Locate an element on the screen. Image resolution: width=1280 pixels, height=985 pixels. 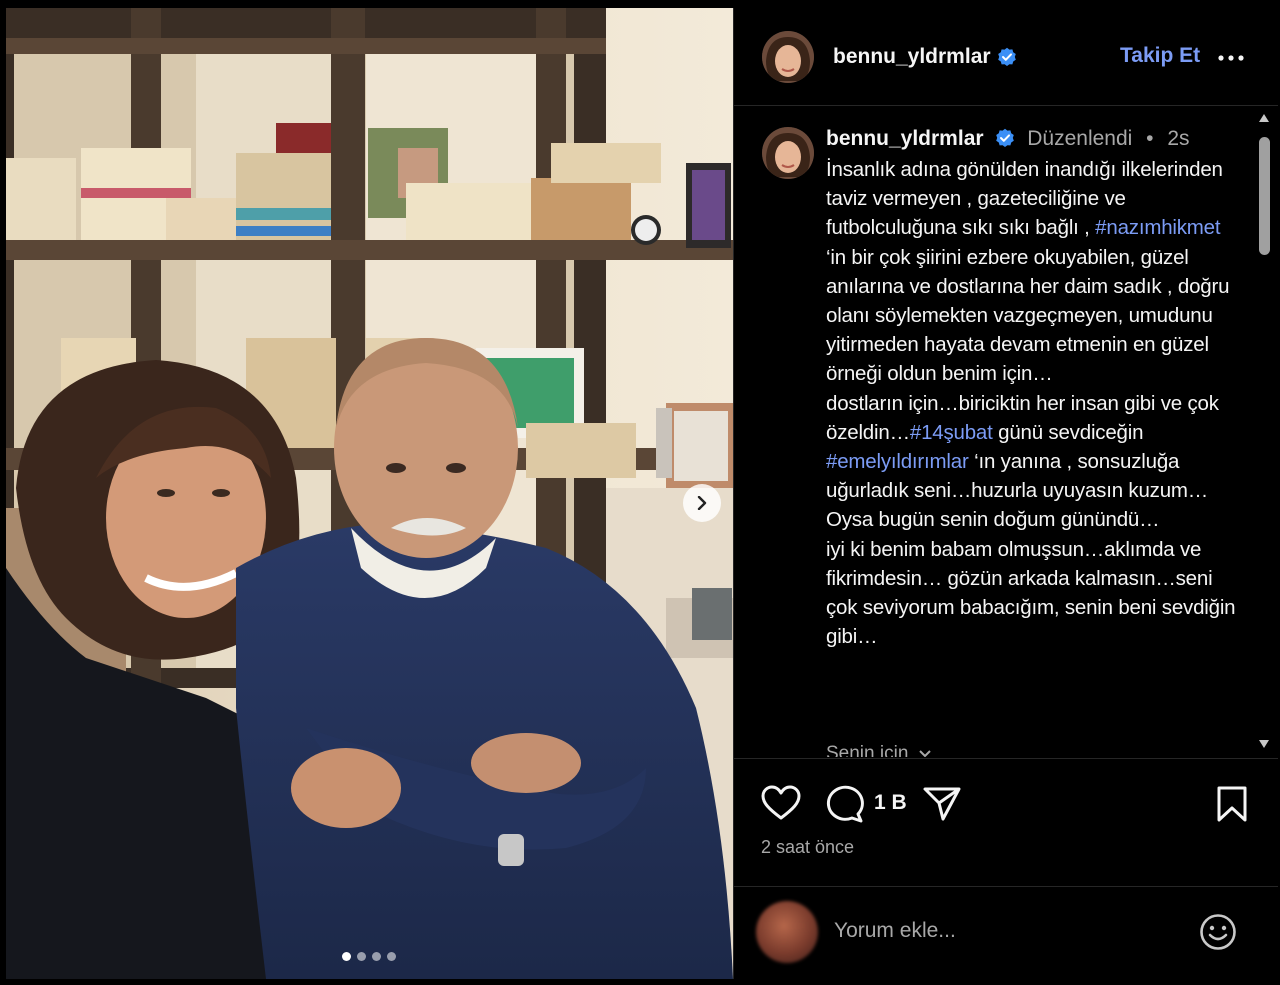
author-avatar is located at coordinates (788, 56).